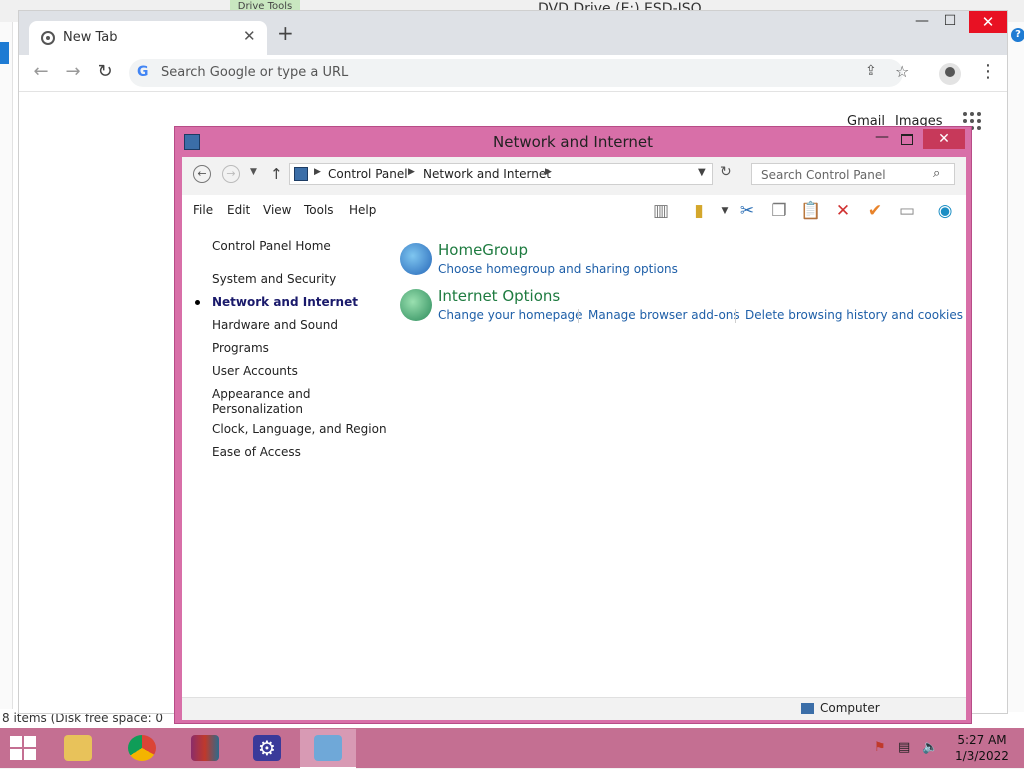  I want to click on maximize-button: ☐, so click(950, 21).